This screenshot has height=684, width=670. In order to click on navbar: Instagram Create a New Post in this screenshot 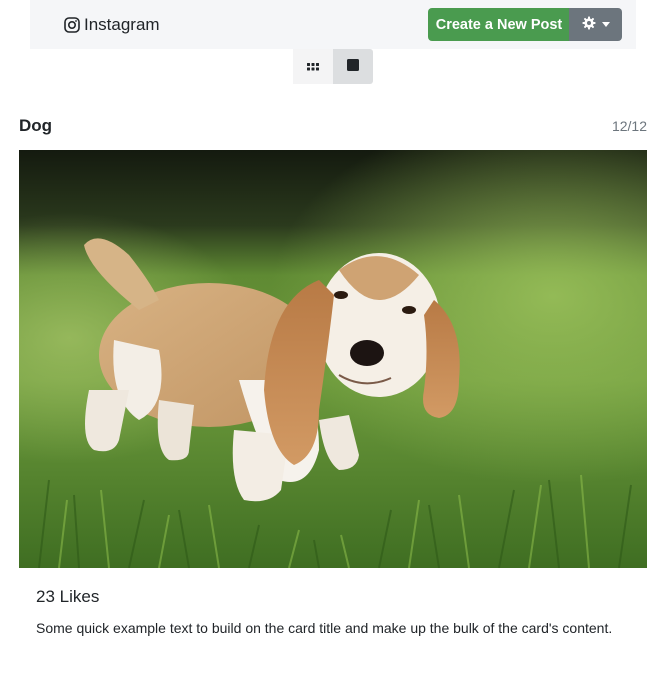, I will do `click(333, 24)`.